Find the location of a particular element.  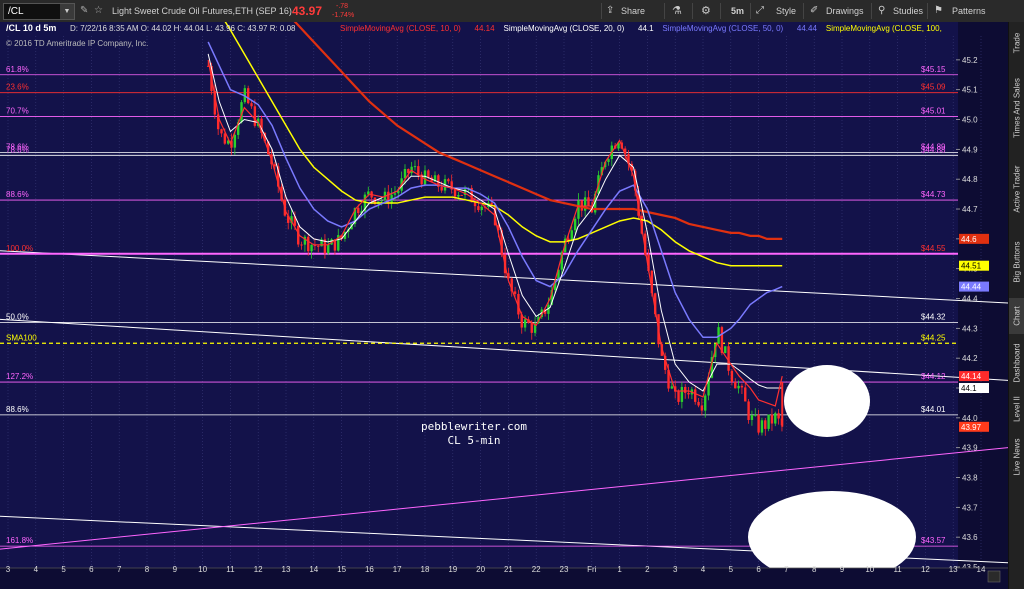

y-tick-label: 43.6 is located at coordinates (970, 537).